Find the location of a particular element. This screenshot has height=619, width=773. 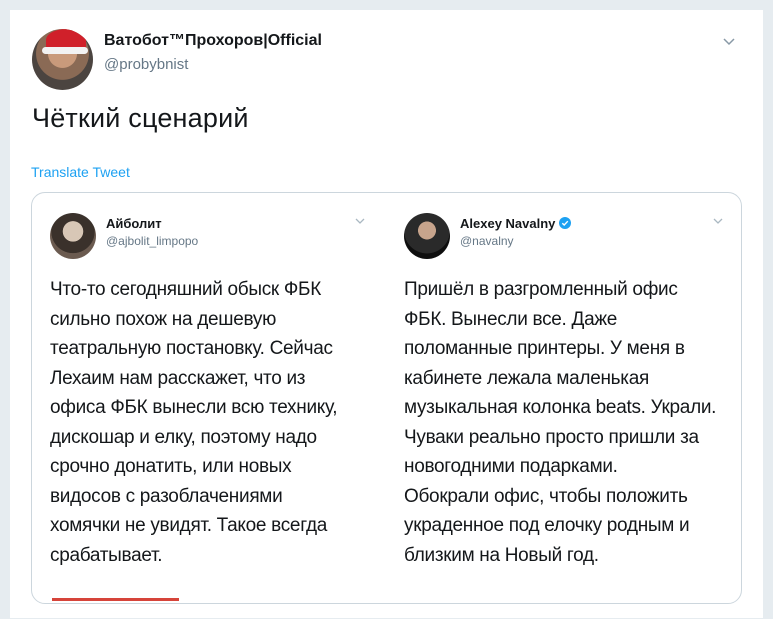

text-line: Лехаим нам расскажет, что из is located at coordinates (178, 378).